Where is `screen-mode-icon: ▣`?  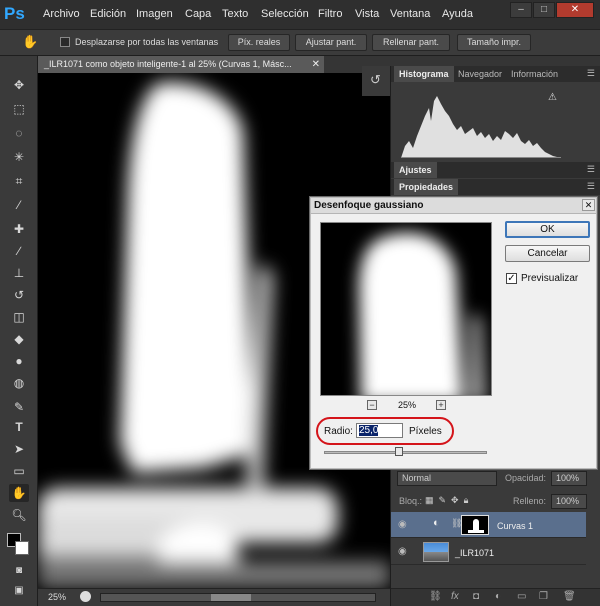
screen-mode-icon: ▣ is located at coordinates (19, 591).